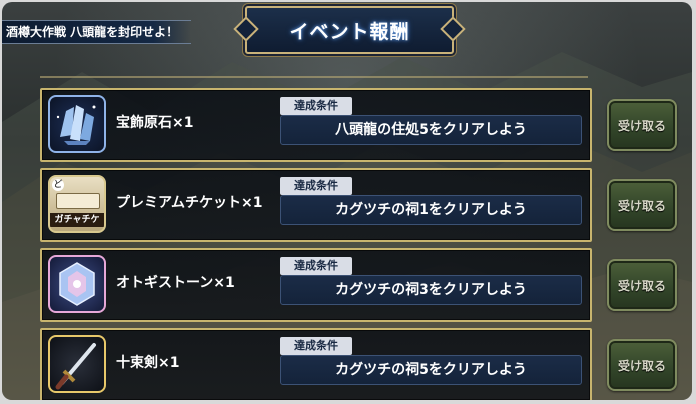 This screenshot has width=696, height=404. Describe the element at coordinates (148, 363) in the screenshot. I see `reward-name: 十束剣×1` at that location.